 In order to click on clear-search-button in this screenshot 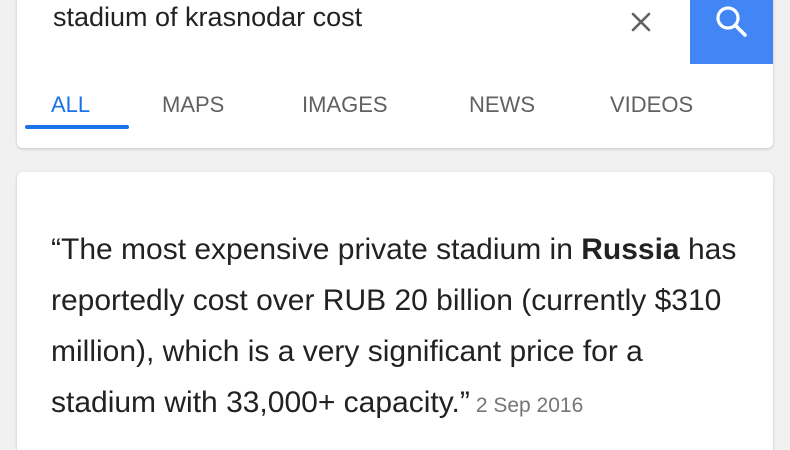, I will do `click(641, 22)`.